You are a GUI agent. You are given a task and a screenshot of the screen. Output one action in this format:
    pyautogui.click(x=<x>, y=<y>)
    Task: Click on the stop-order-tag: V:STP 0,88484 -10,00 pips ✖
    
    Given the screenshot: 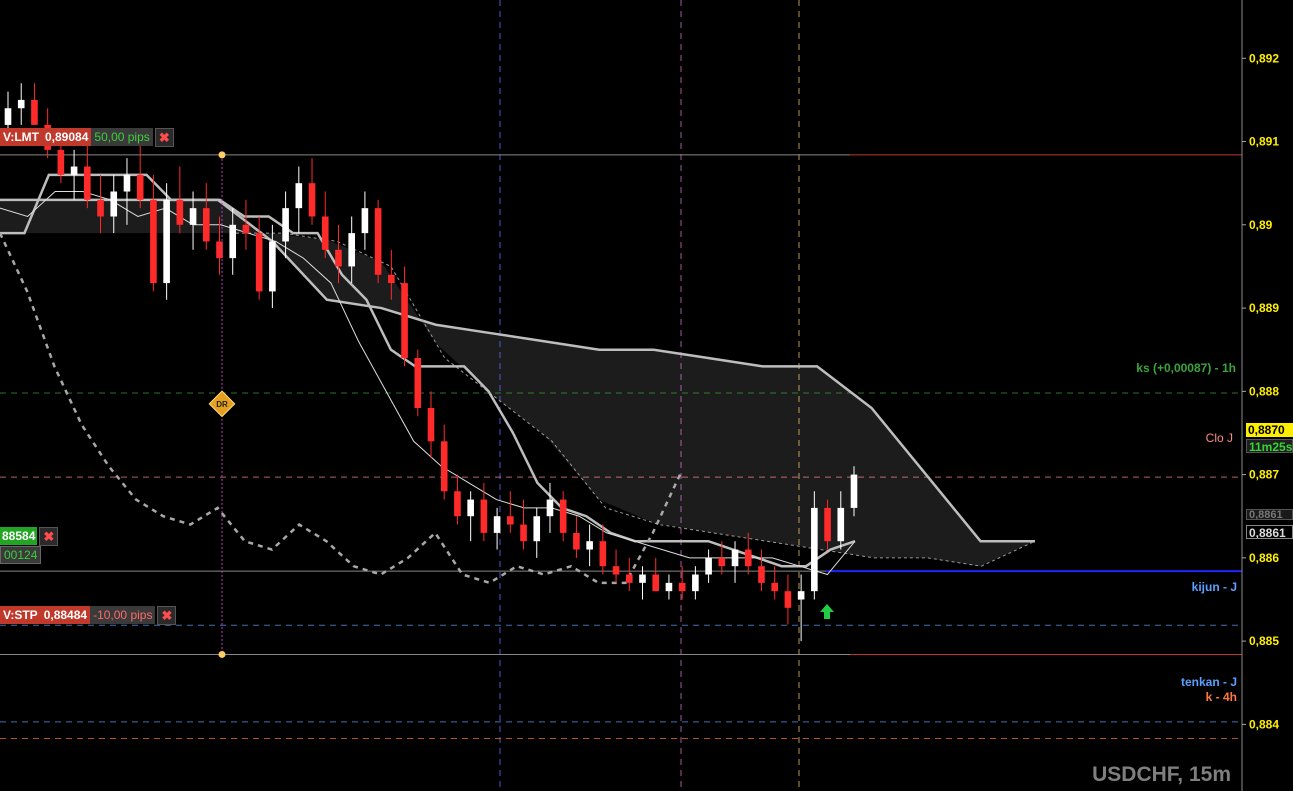 What is the action you would take?
    pyautogui.click(x=88, y=615)
    